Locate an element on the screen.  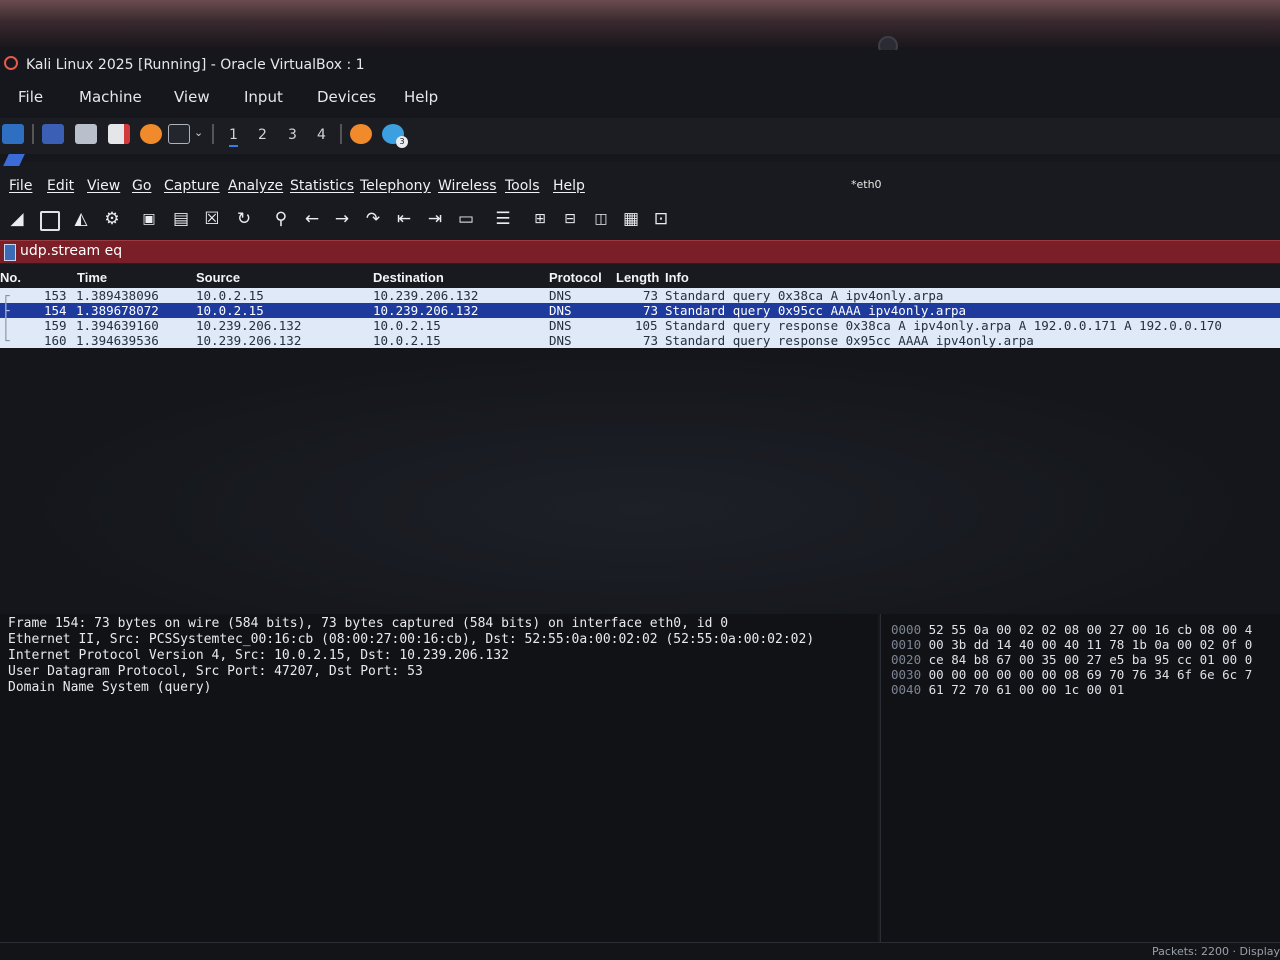
file-manager-icon is located at coordinates (86, 134).